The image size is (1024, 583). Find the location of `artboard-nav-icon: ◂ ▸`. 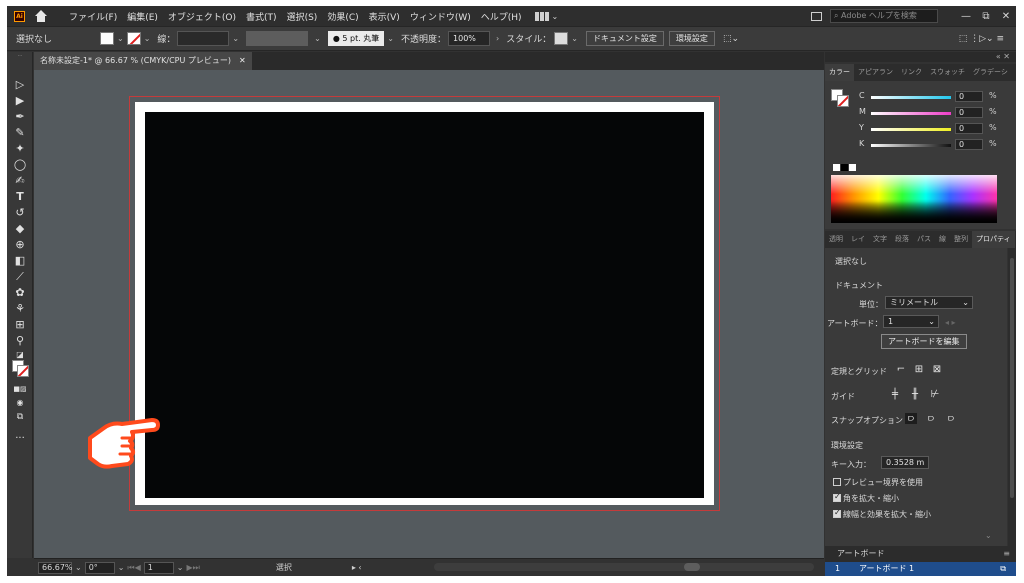

artboard-nav-icon: ◂ ▸ is located at coordinates (950, 322).